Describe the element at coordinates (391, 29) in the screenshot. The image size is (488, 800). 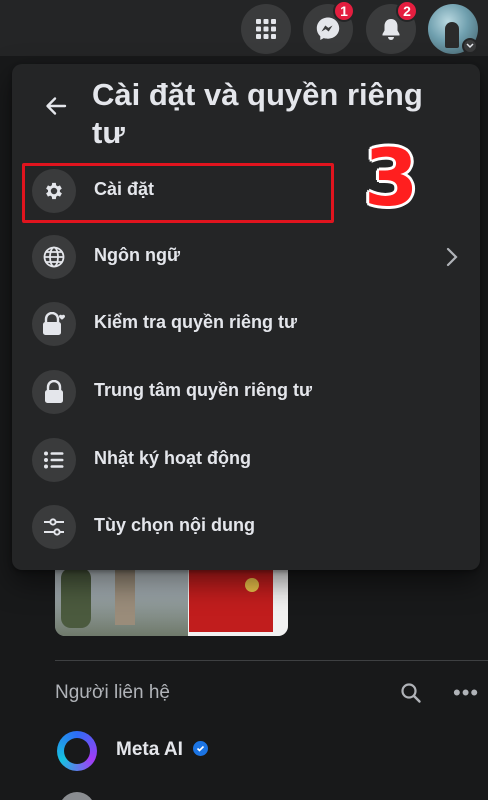
I see `bell-icon` at that location.